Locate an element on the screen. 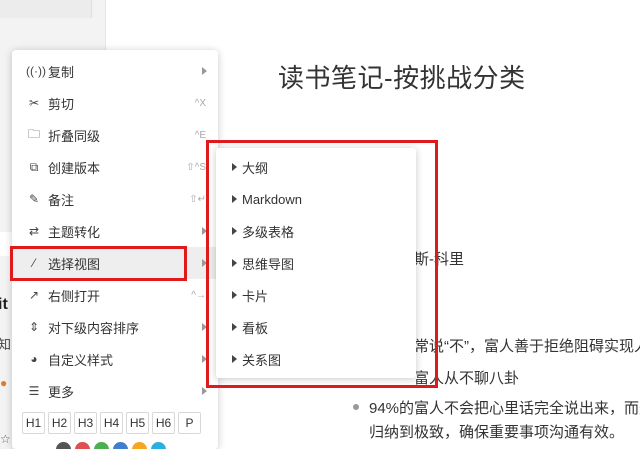  menu-item-label: 备注 is located at coordinates (61, 200).